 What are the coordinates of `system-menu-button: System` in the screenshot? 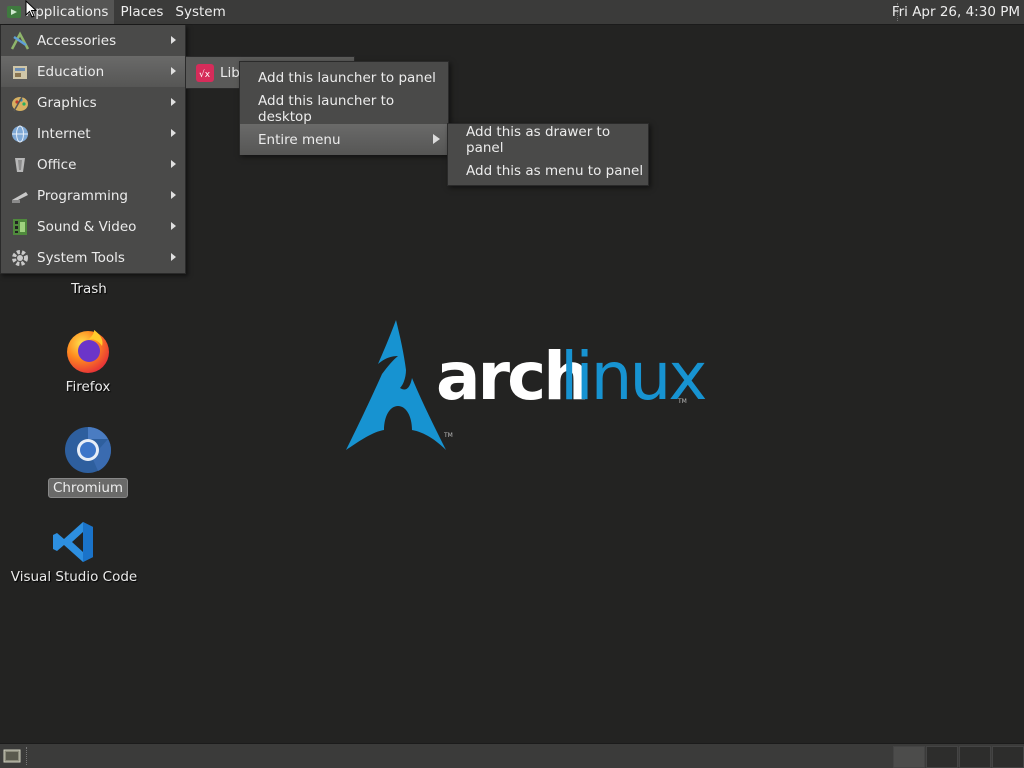 It's located at (200, 12).